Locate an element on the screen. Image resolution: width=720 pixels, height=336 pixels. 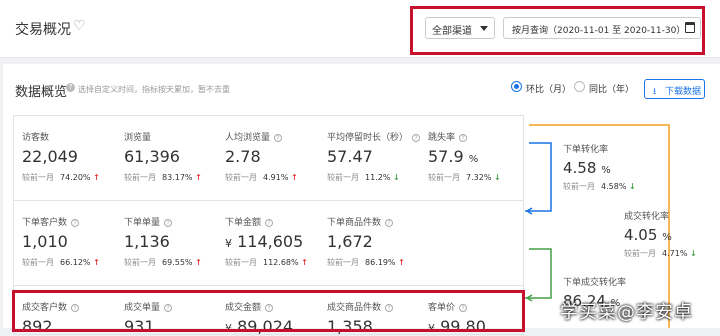
conversion-value: 4.58 % is located at coordinates (587, 168).